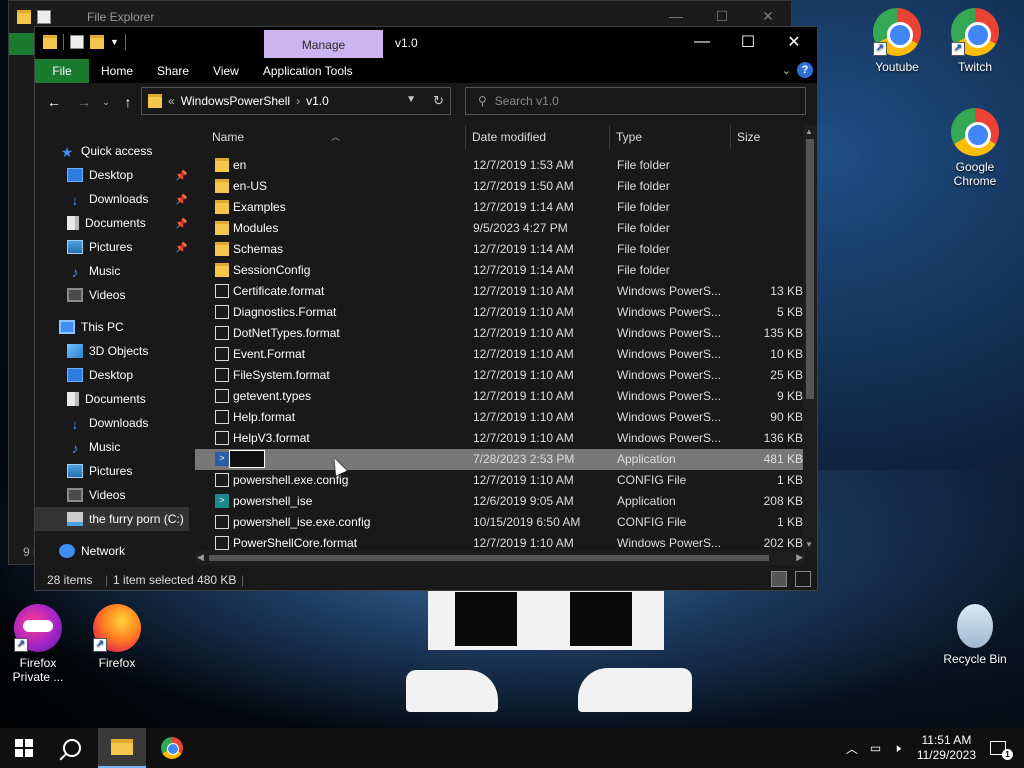 The height and width of the screenshot is (768, 1024). Describe the element at coordinates (172, 748) in the screenshot. I see `taskbar-chrome` at that location.